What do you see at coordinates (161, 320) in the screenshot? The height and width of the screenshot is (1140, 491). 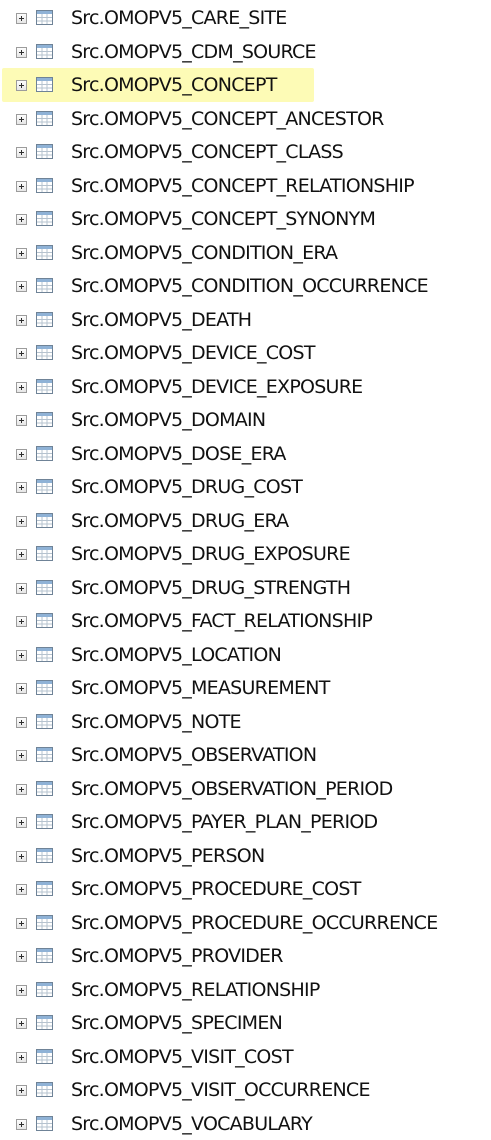 I see `tree-node-label: Src.OMOPV5_DEATH` at bounding box center [161, 320].